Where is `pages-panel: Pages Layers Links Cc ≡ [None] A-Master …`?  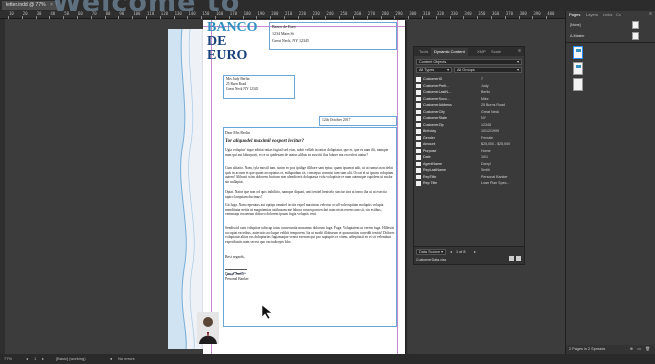 pages-panel: Pages Layers Links Cc ≡ [None] A-Master … is located at coordinates (610, 182).